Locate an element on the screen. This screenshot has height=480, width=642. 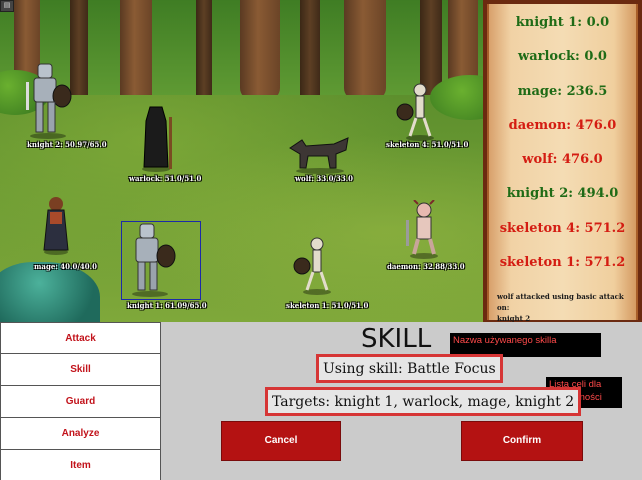
item-button: Item is located at coordinates (80, 465).